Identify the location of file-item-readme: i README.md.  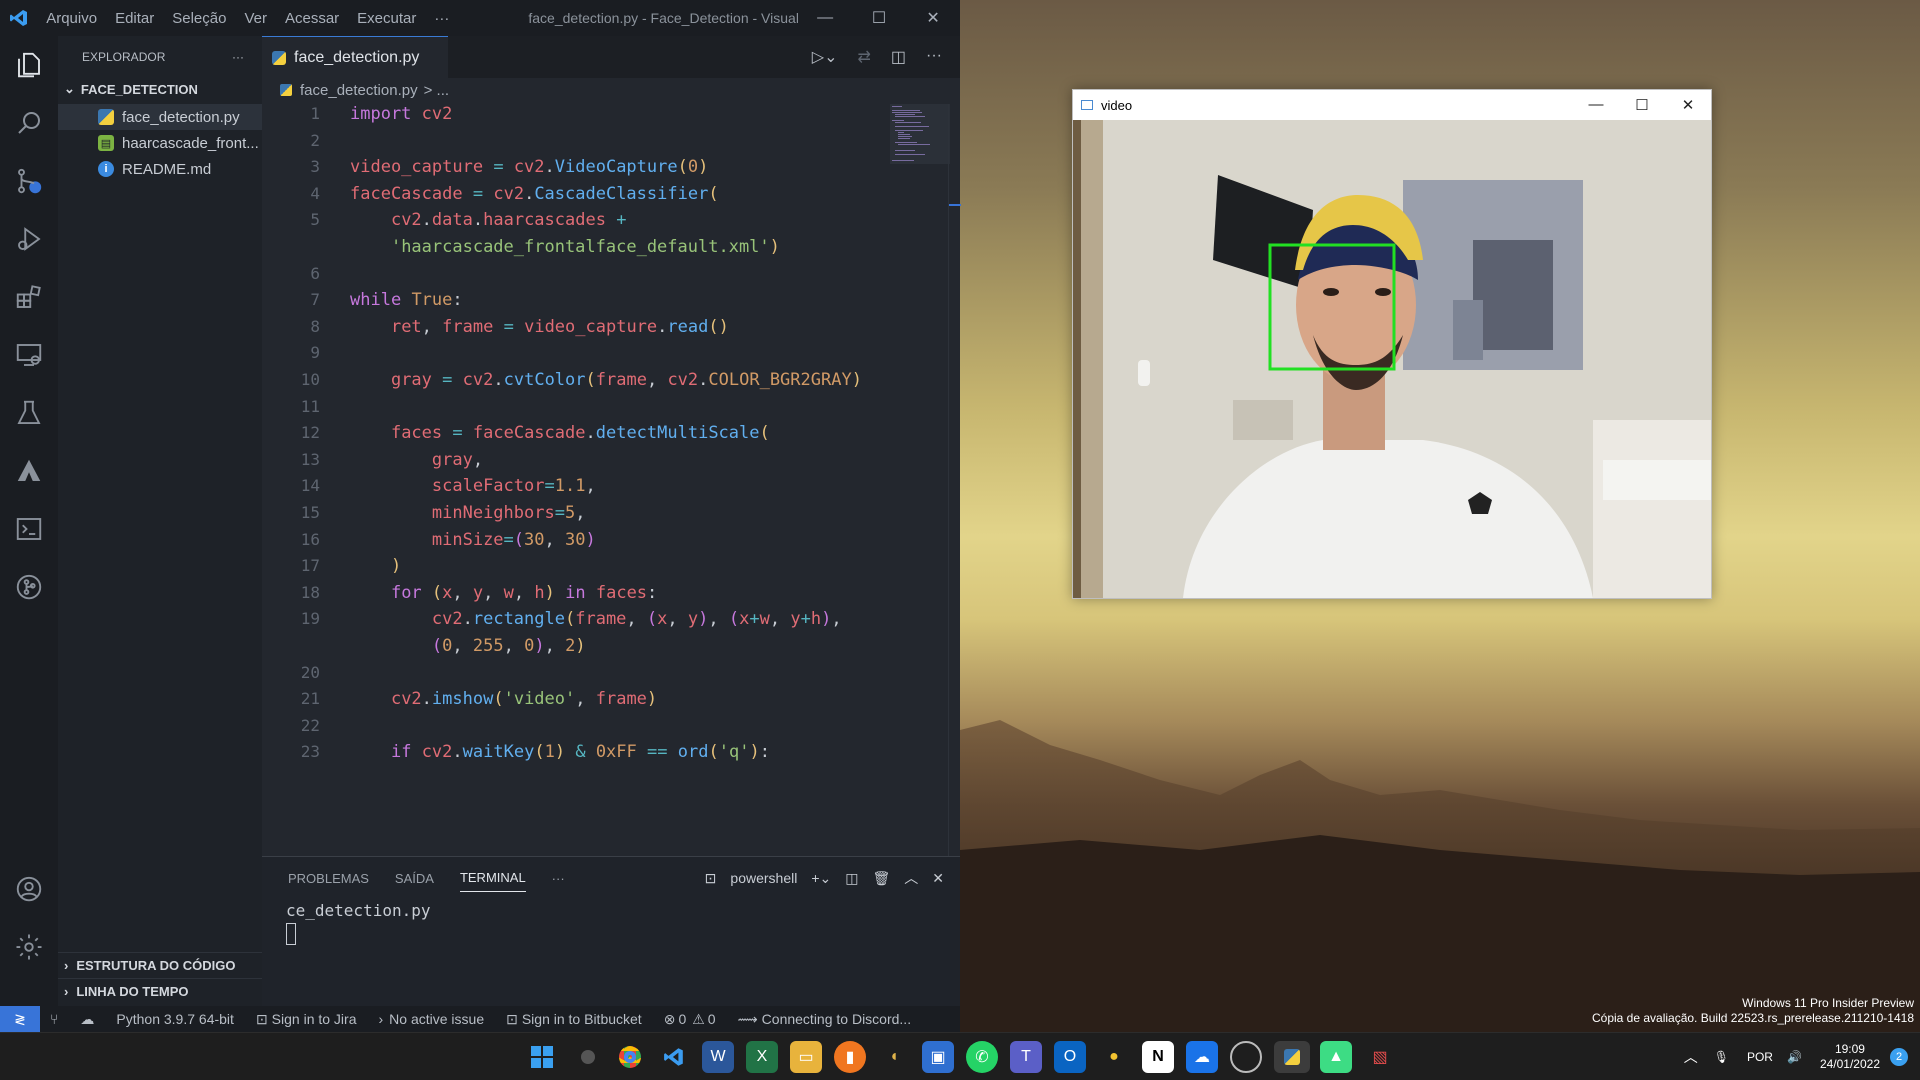
(160, 169).